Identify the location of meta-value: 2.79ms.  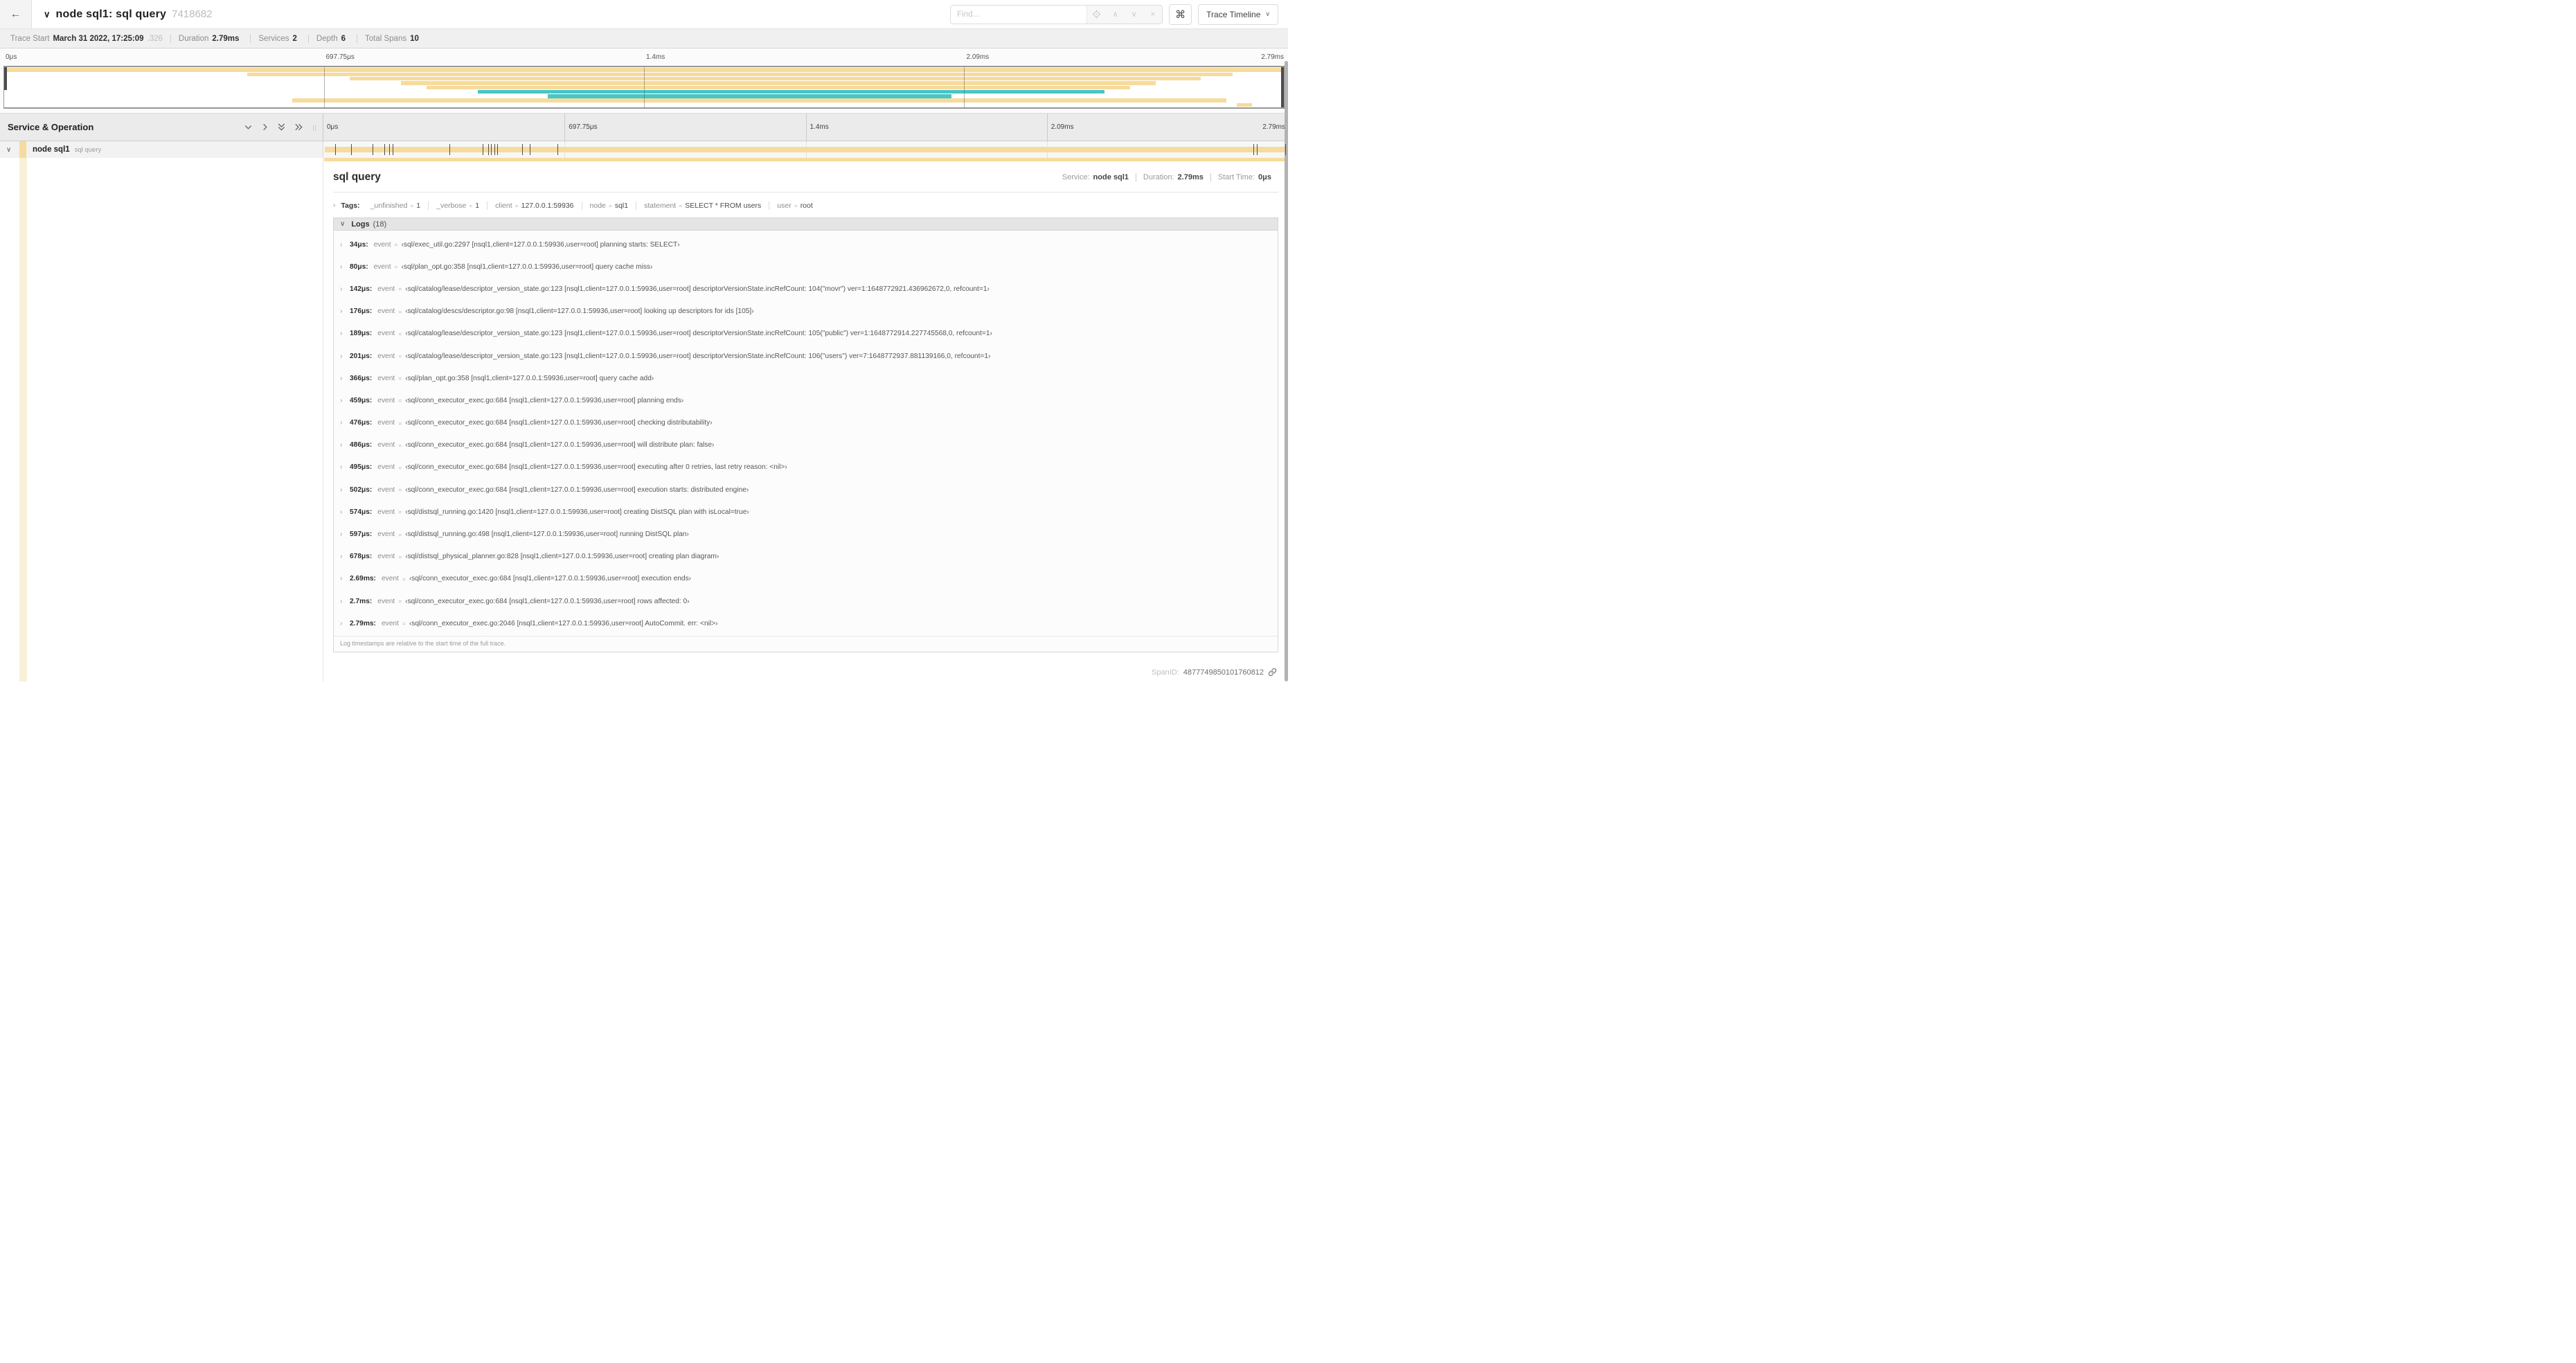
(226, 38).